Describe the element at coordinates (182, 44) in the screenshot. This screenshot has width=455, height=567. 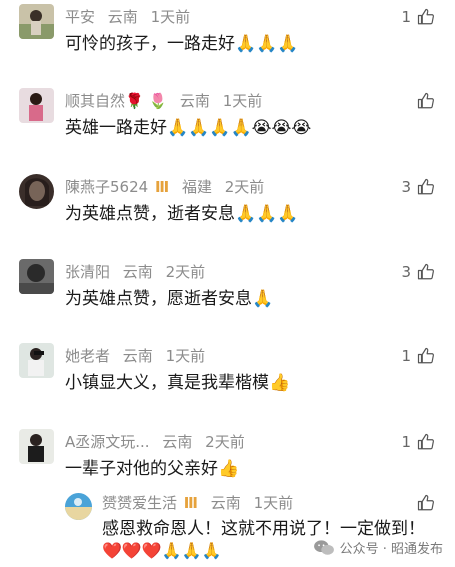
I see `comment-text: 可怜的孩子，一路走好🙏🙏🙏` at that location.